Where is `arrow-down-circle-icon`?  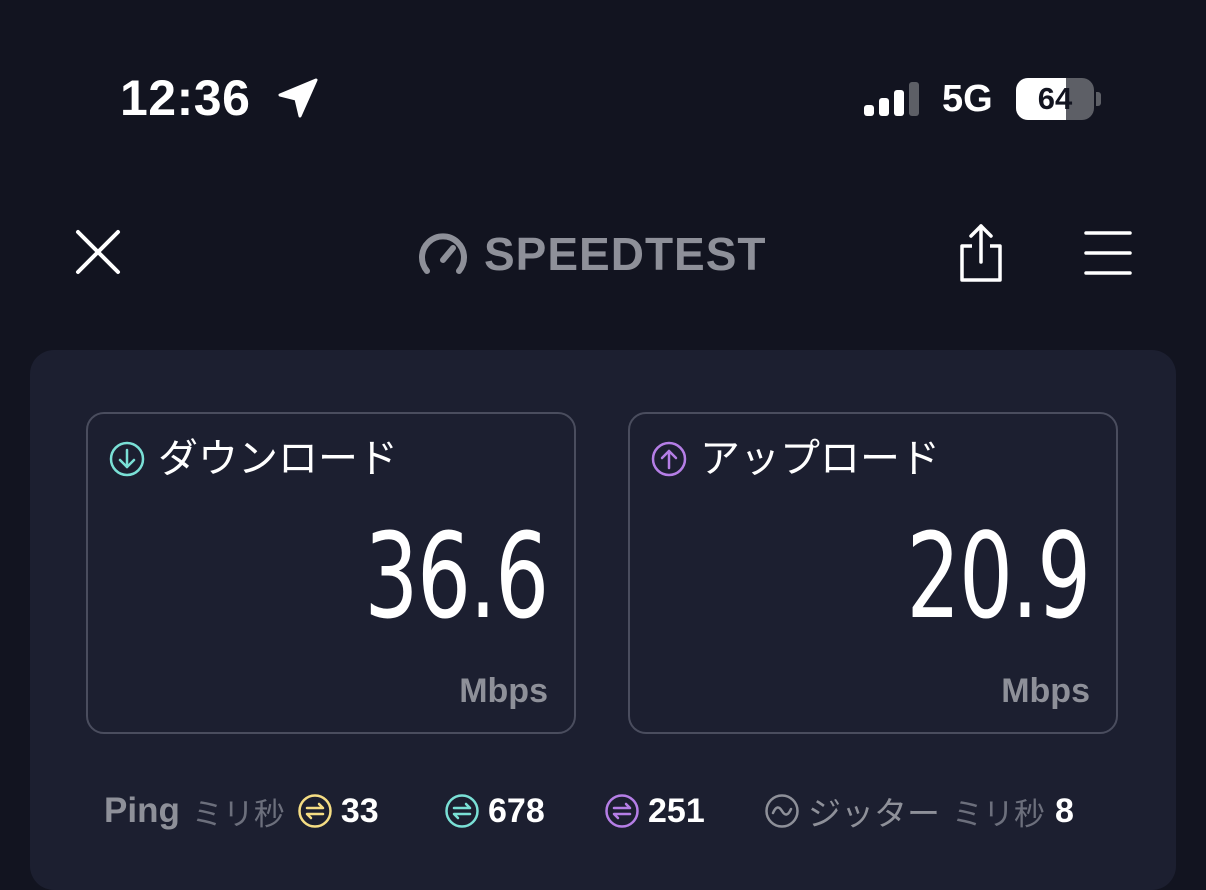 arrow-down-circle-icon is located at coordinates (127, 459).